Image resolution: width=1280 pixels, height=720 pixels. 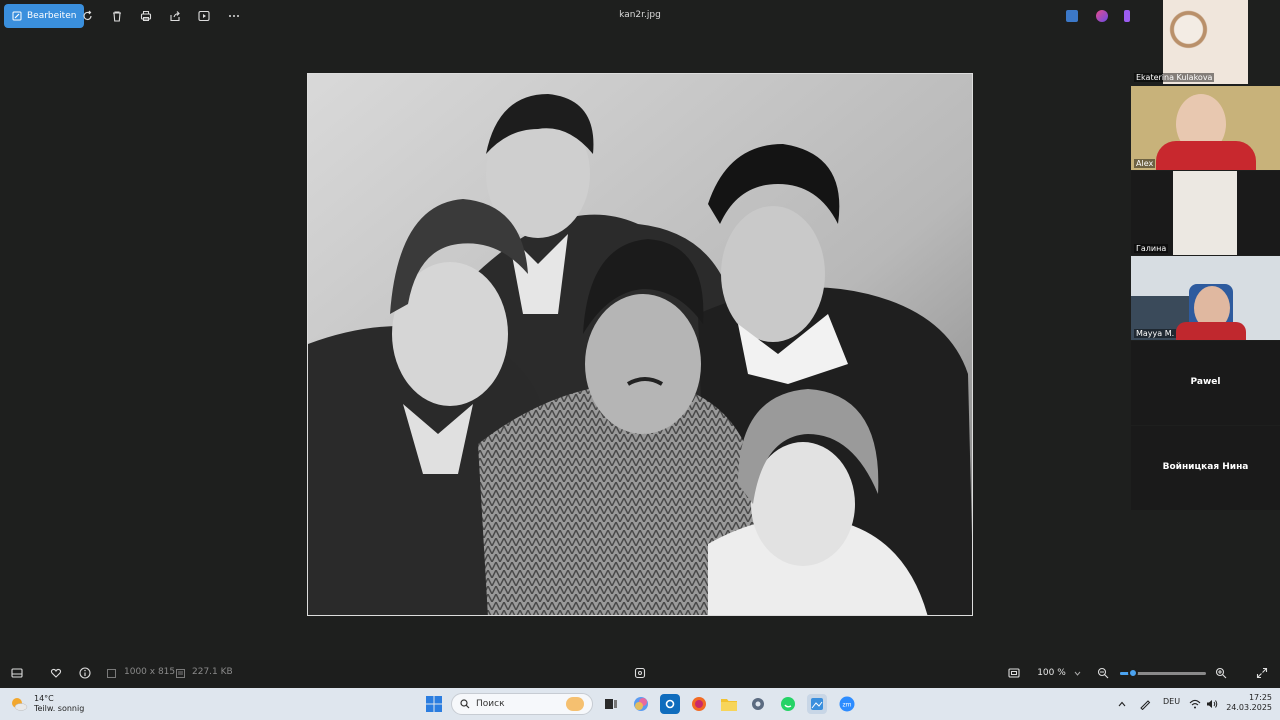 What do you see at coordinates (204, 16) in the screenshot?
I see `slideshow-icon` at bounding box center [204, 16].